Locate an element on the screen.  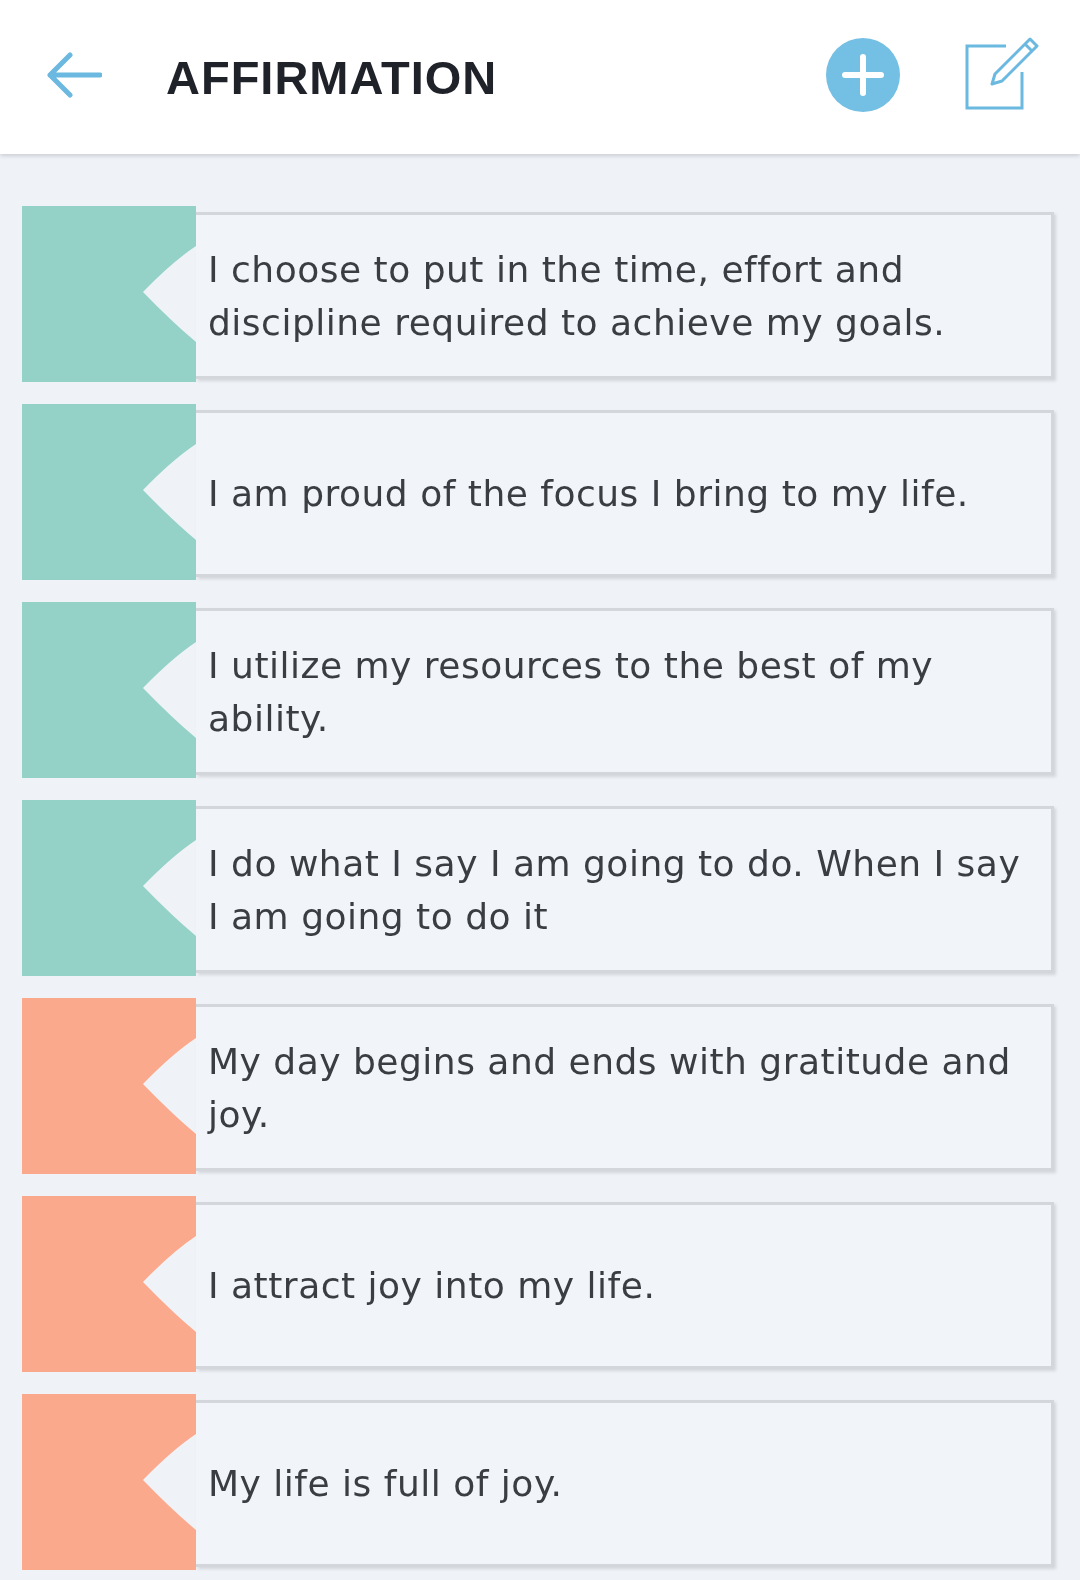
edit-icon is located at coordinates (1002, 73).